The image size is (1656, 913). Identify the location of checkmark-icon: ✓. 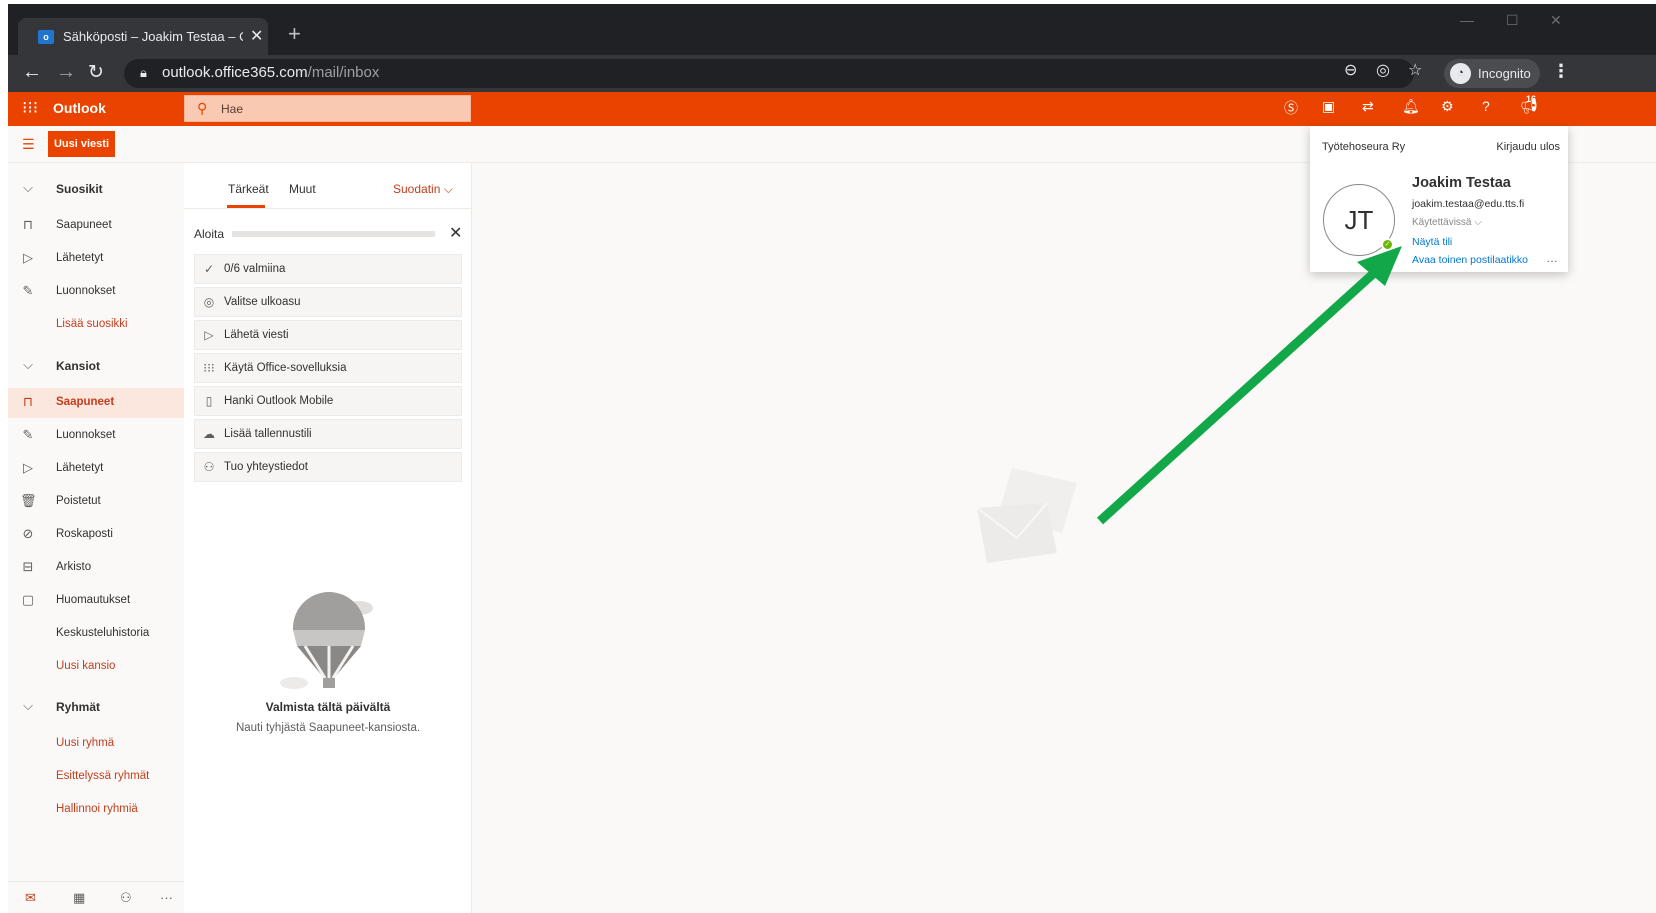
(209, 269).